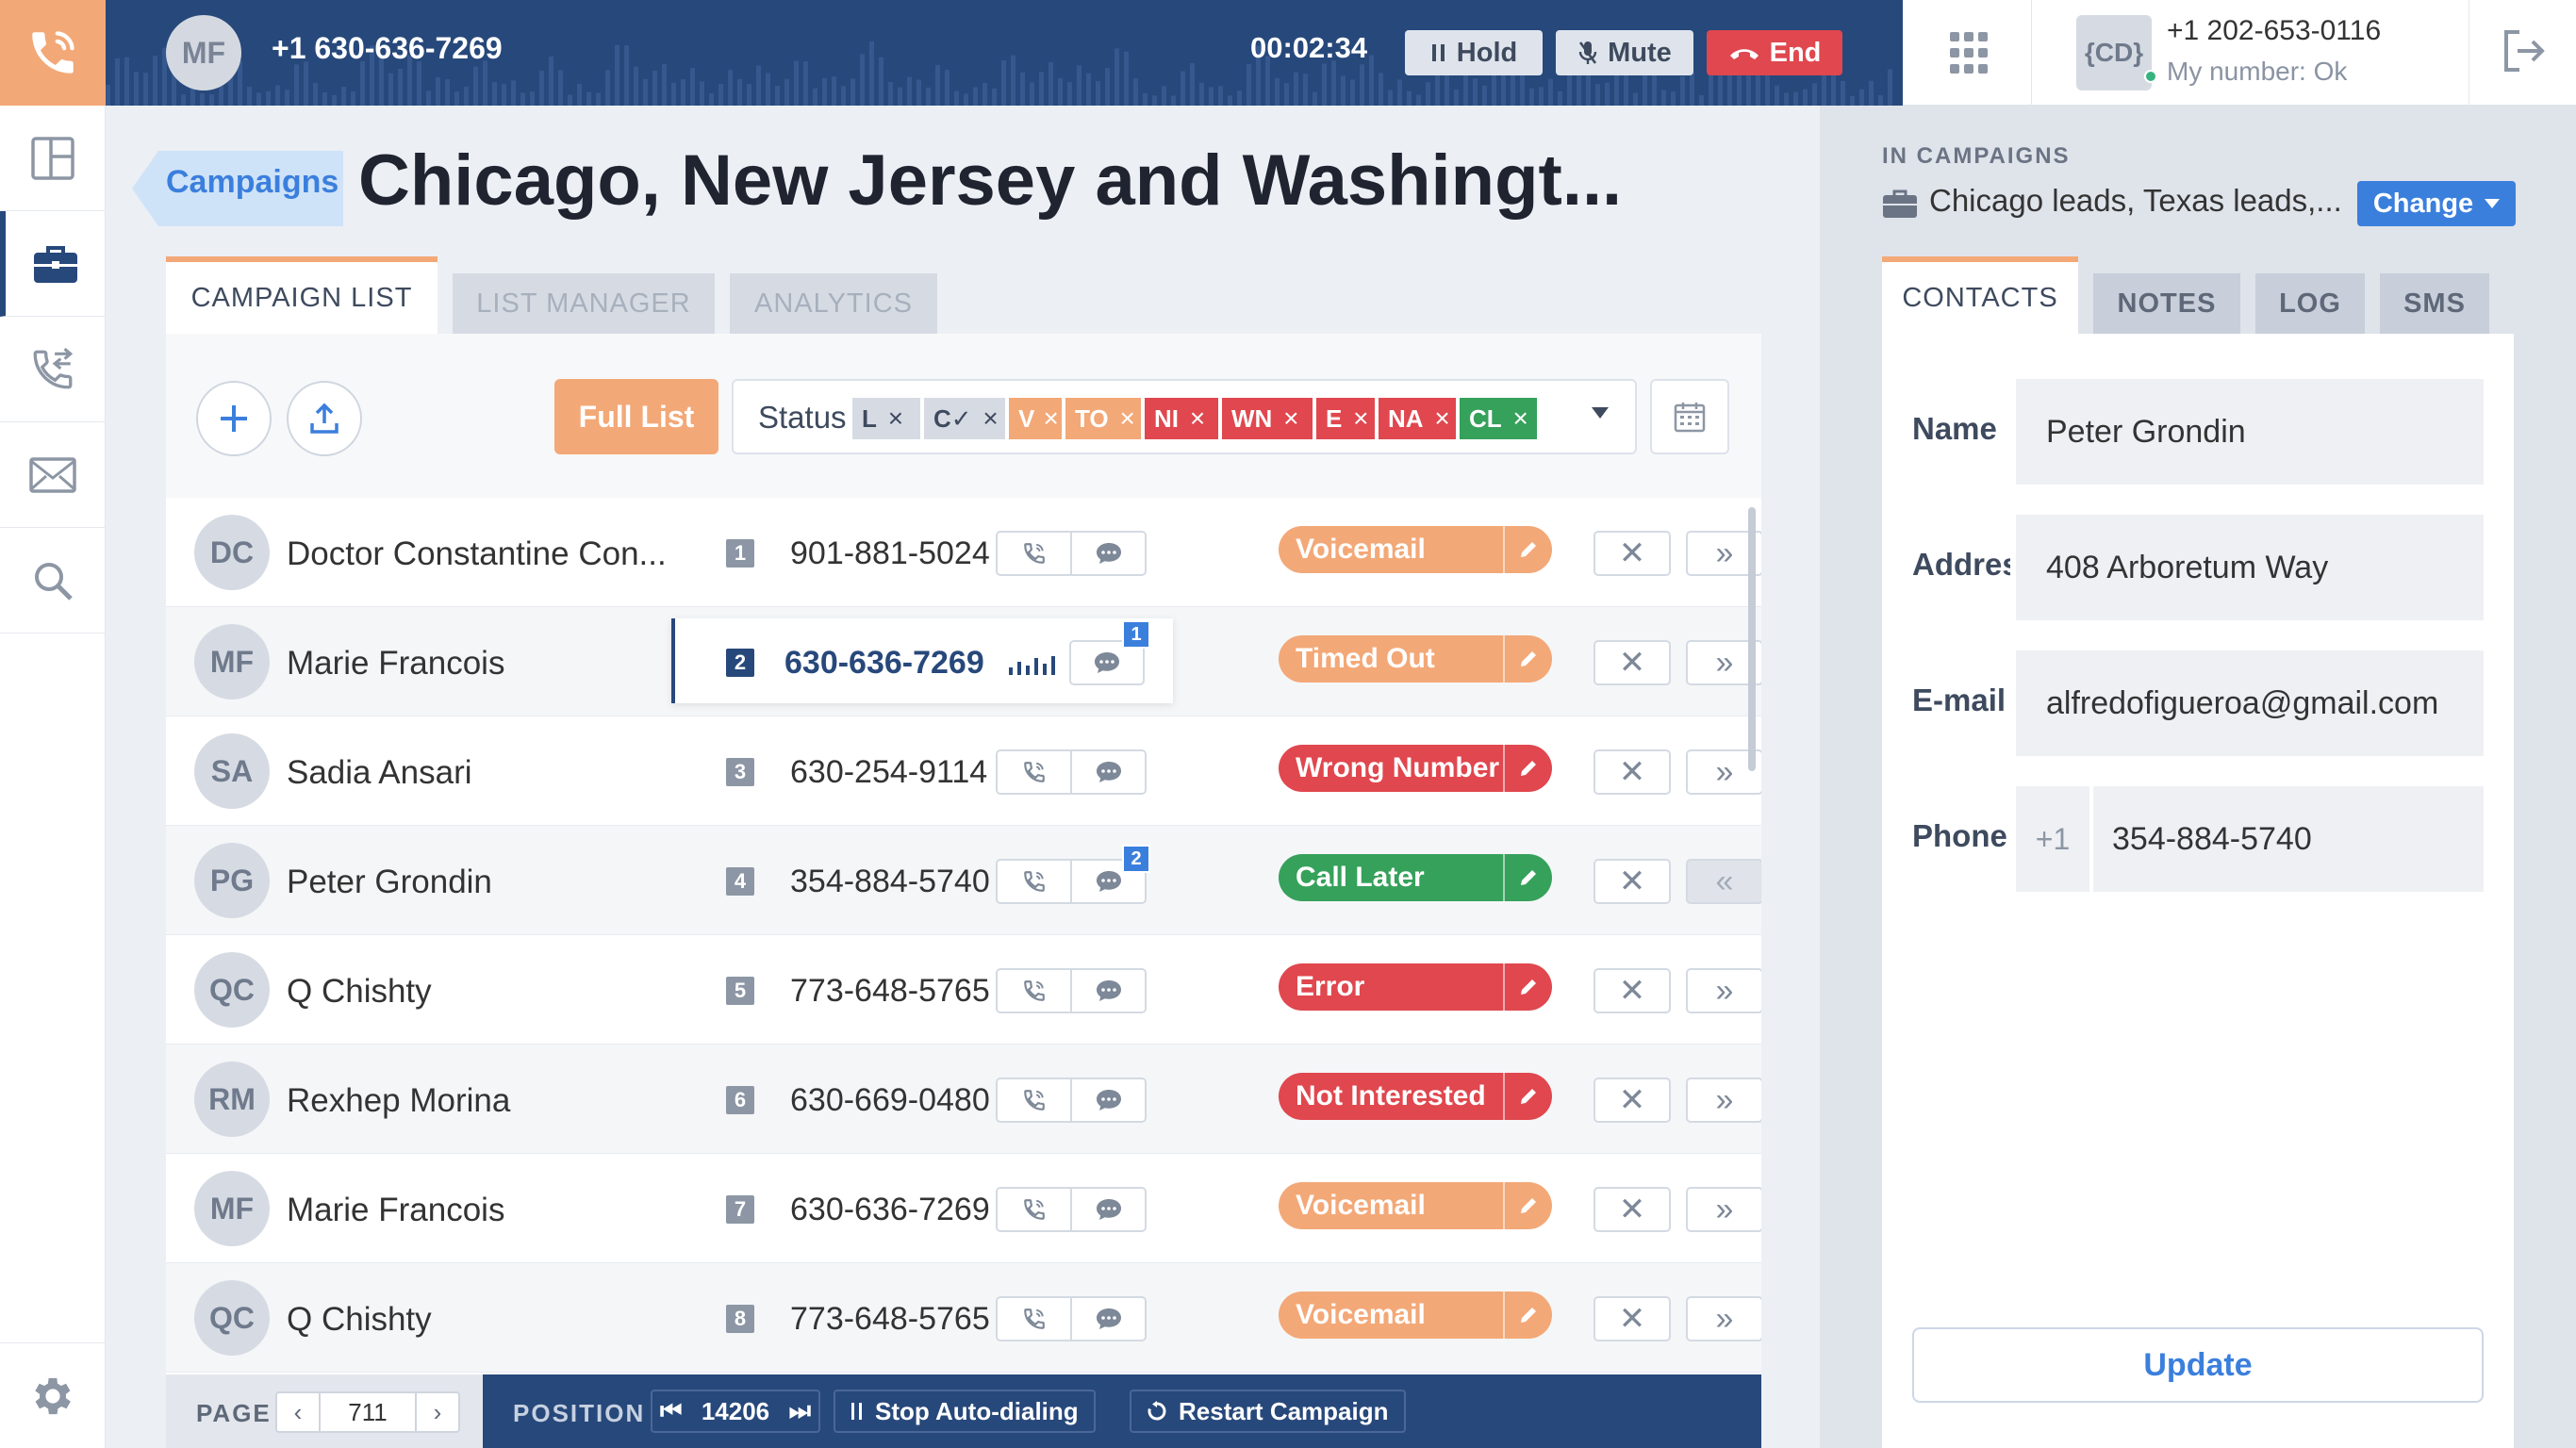  What do you see at coordinates (389, 882) in the screenshot?
I see `contact-name: Peter Grondin` at bounding box center [389, 882].